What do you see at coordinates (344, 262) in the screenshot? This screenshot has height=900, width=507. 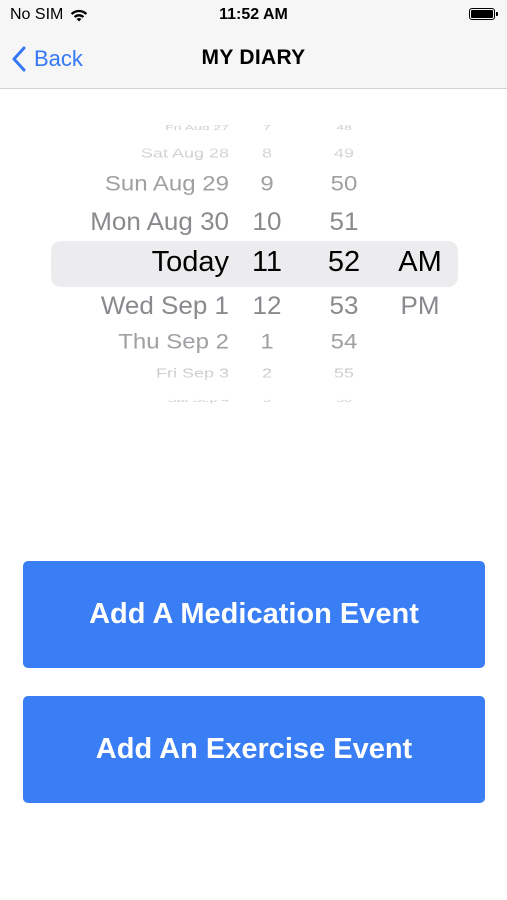 I see `picker-minute: 52` at bounding box center [344, 262].